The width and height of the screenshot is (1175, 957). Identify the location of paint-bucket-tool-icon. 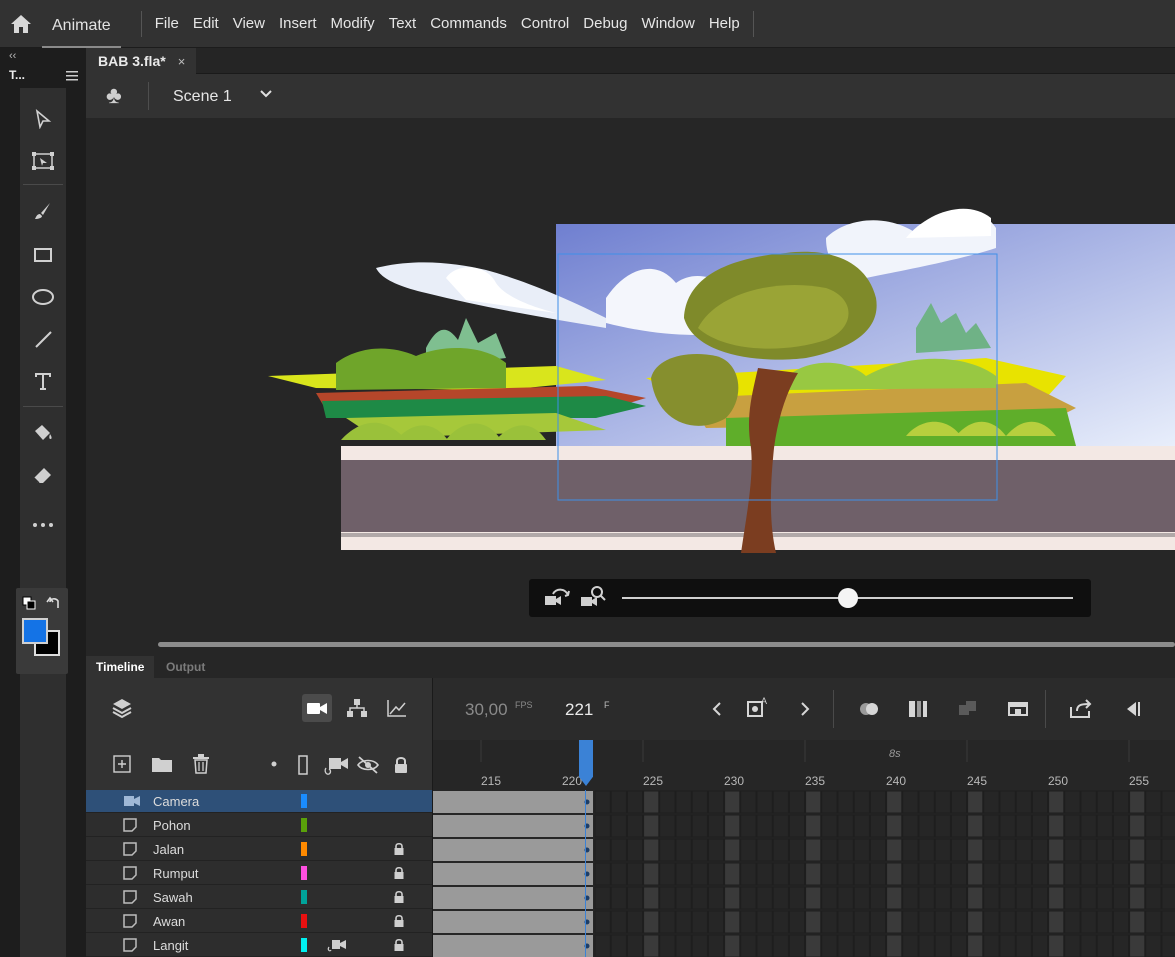
(43, 433).